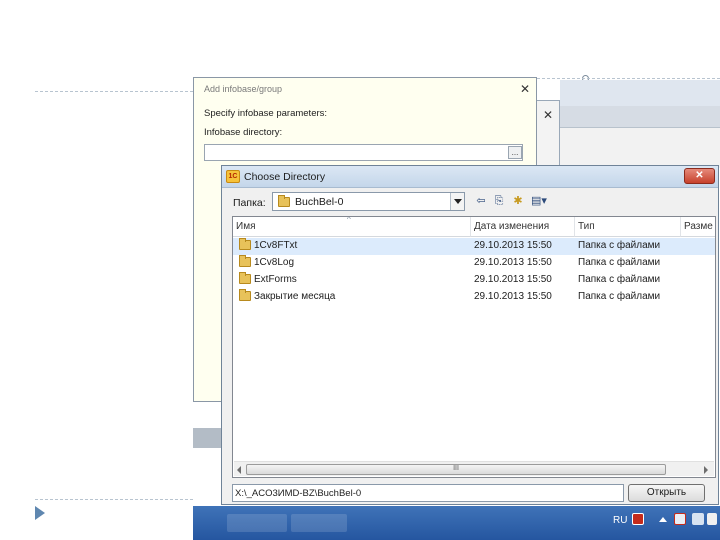 This screenshot has height=540, width=720. I want to click on column-header-name-label: Имя, so click(246, 226).